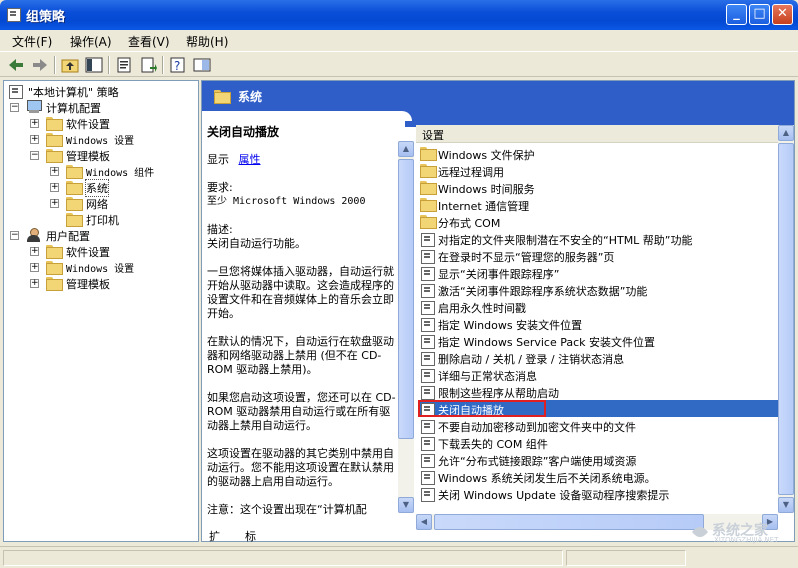  What do you see at coordinates (68, 236) in the screenshot?
I see `tree-item-label: 用户配置` at bounding box center [68, 236].